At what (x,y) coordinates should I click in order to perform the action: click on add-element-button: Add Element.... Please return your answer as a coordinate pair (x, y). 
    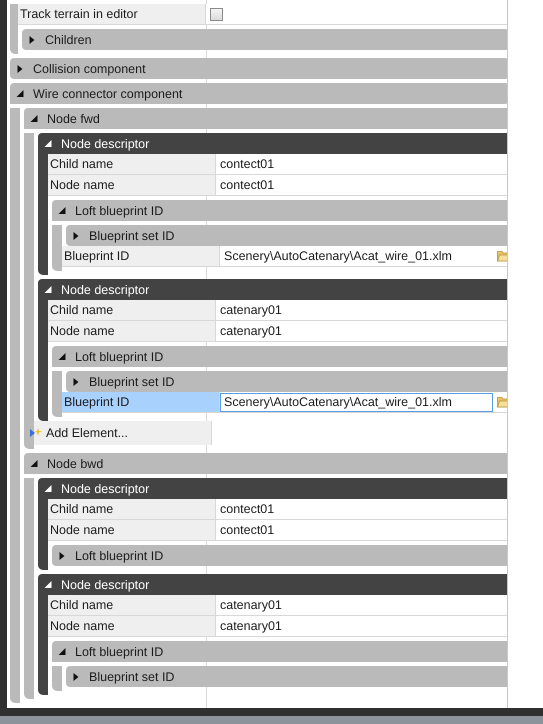
    Looking at the image, I should click on (79, 433).